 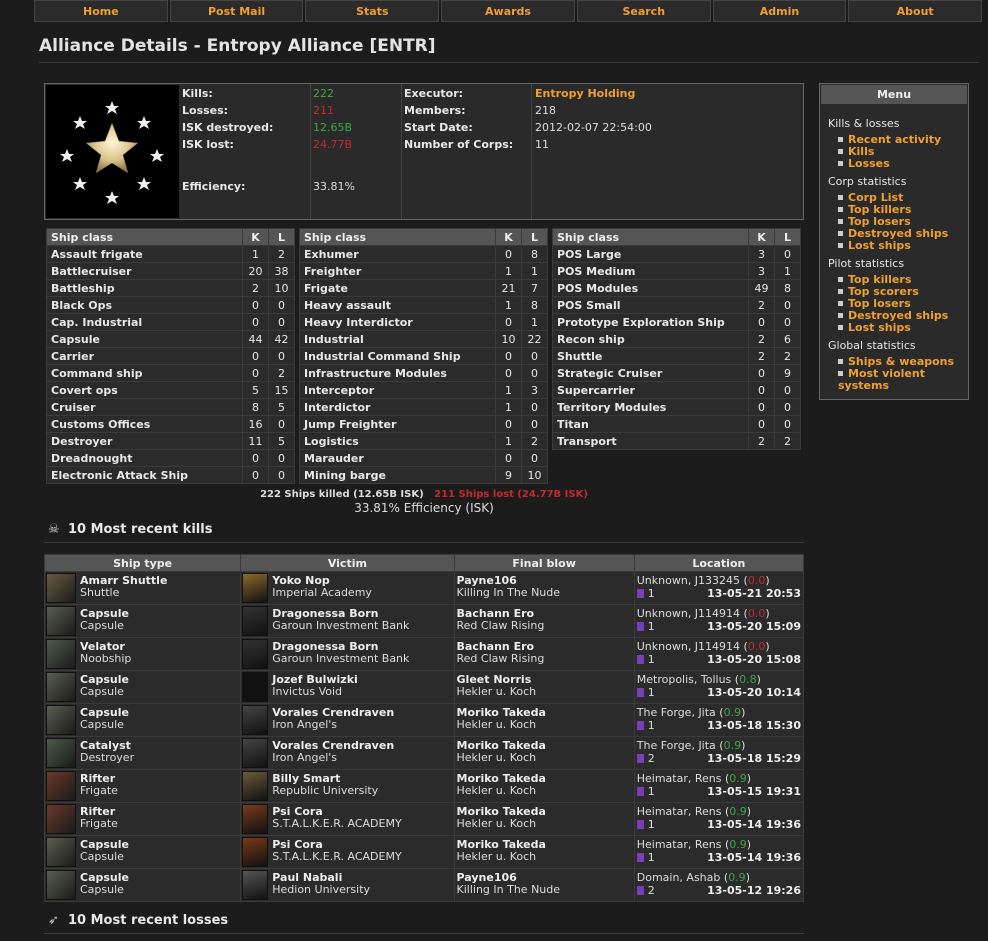 What do you see at coordinates (397, 288) in the screenshot?
I see `ship-class-name: Frigate` at bounding box center [397, 288].